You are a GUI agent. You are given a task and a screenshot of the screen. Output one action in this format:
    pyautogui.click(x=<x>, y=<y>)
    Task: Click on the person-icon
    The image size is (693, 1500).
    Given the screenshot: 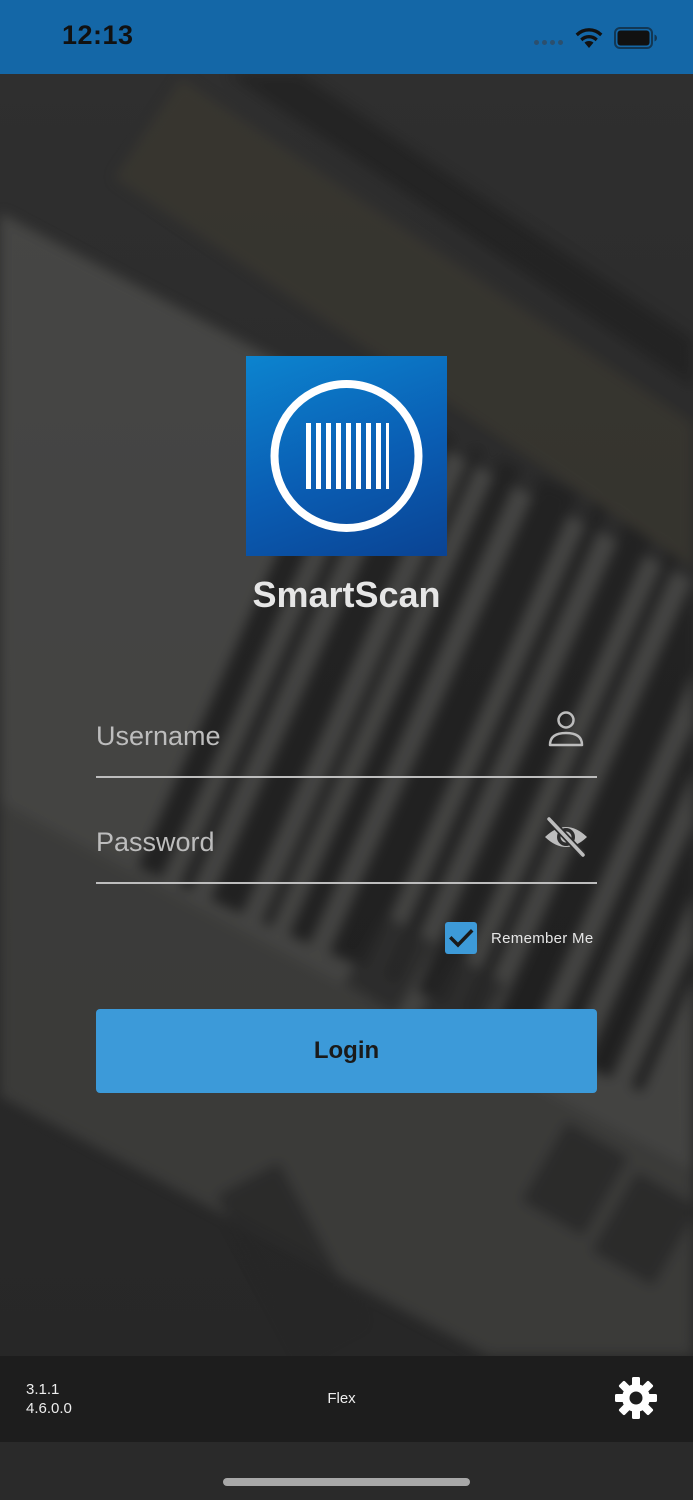 What is the action you would take?
    pyautogui.click(x=566, y=729)
    